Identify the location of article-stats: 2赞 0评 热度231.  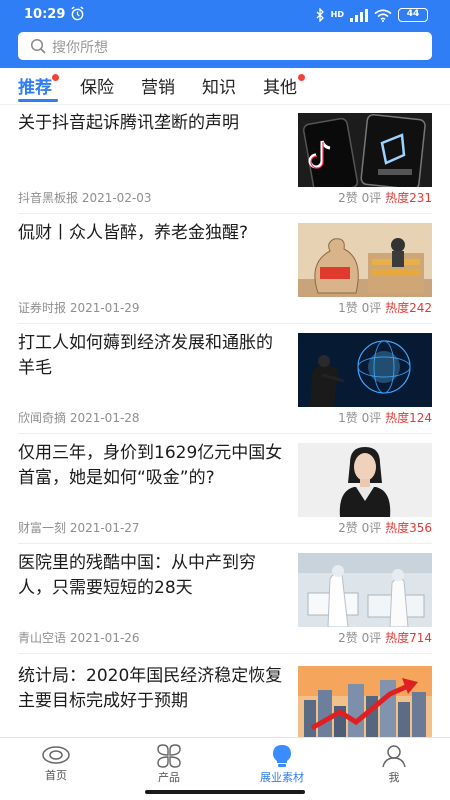
(385, 197).